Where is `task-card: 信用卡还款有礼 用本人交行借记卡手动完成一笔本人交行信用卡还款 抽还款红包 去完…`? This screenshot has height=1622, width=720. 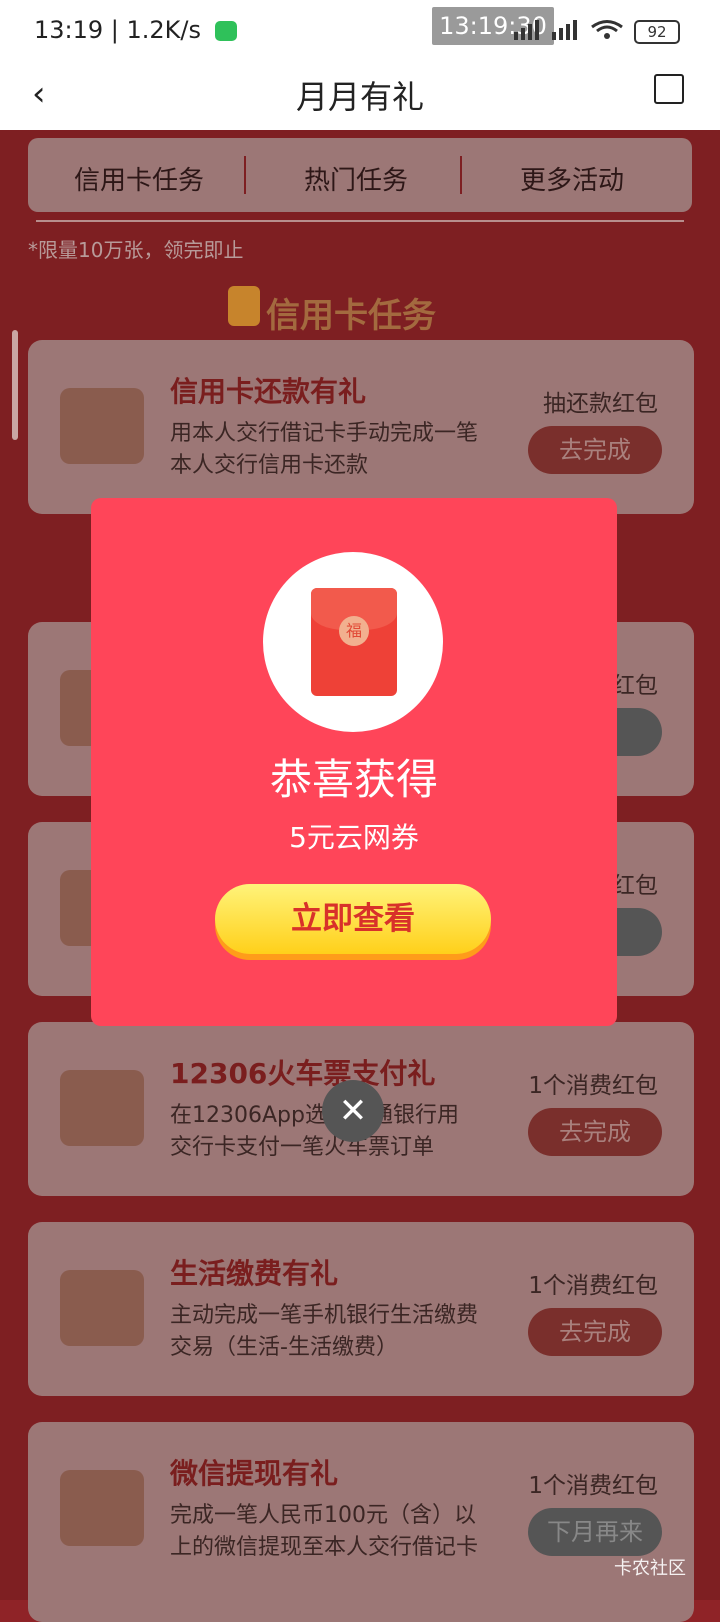
task-card: 信用卡还款有礼 用本人交行借记卡手动完成一笔本人交行信用卡还款 抽还款红包 去完… is located at coordinates (361, 427).